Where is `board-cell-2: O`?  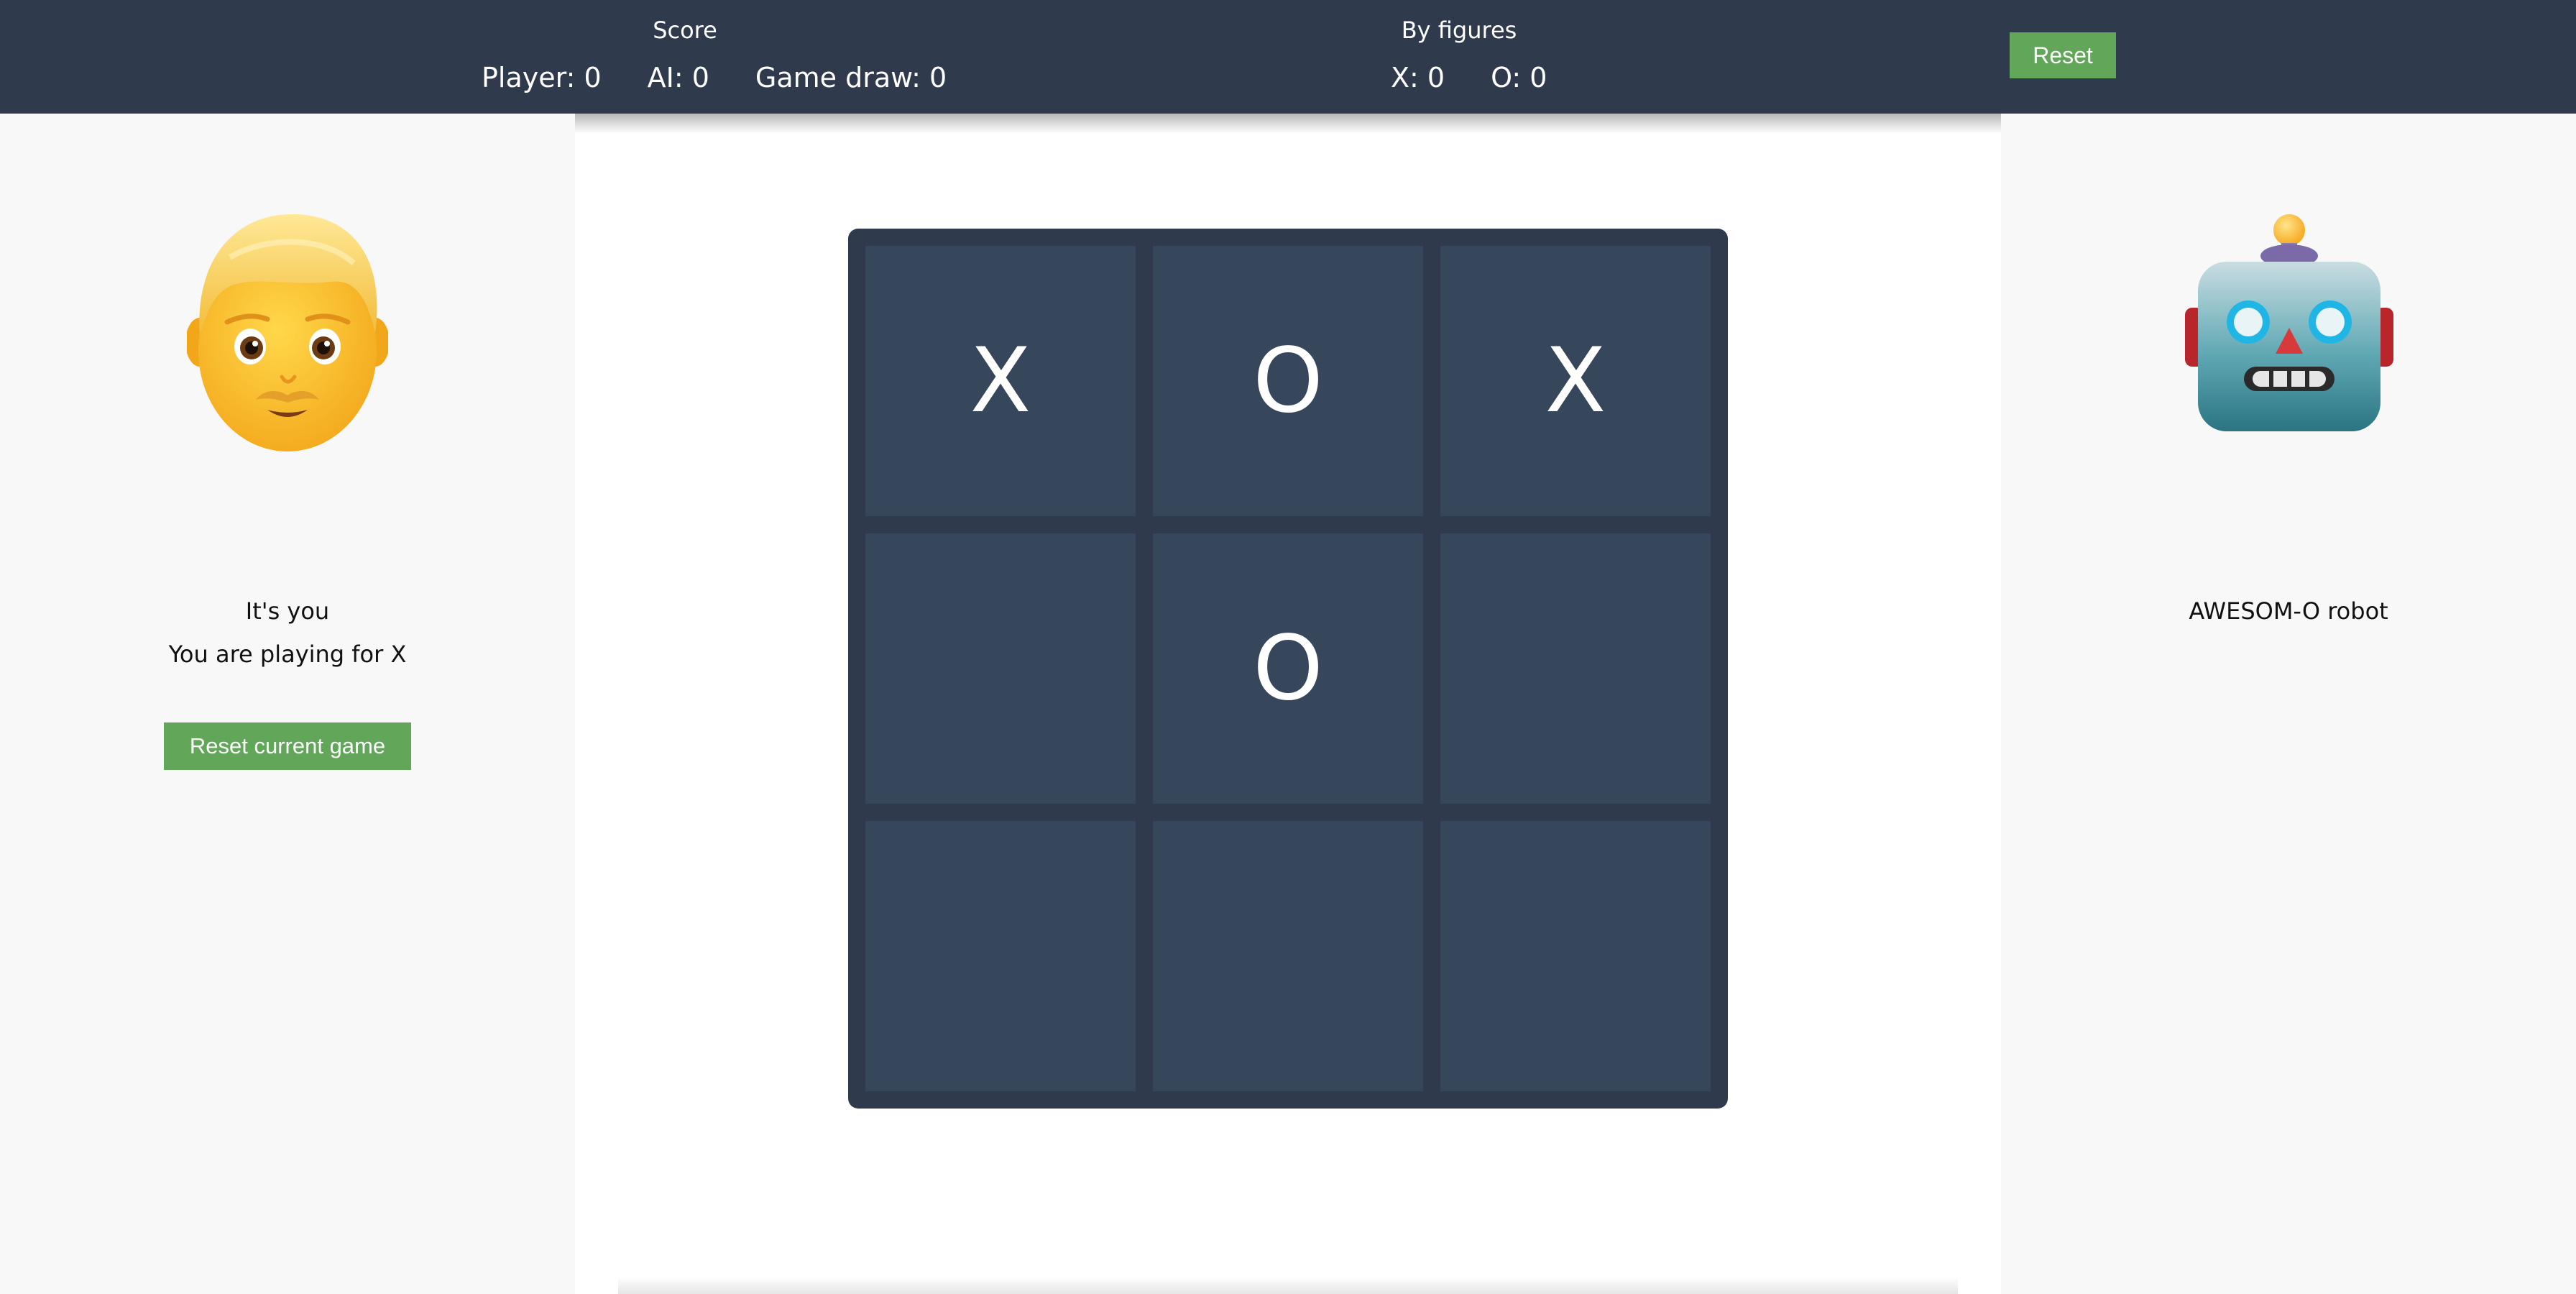 board-cell-2: O is located at coordinates (1288, 381).